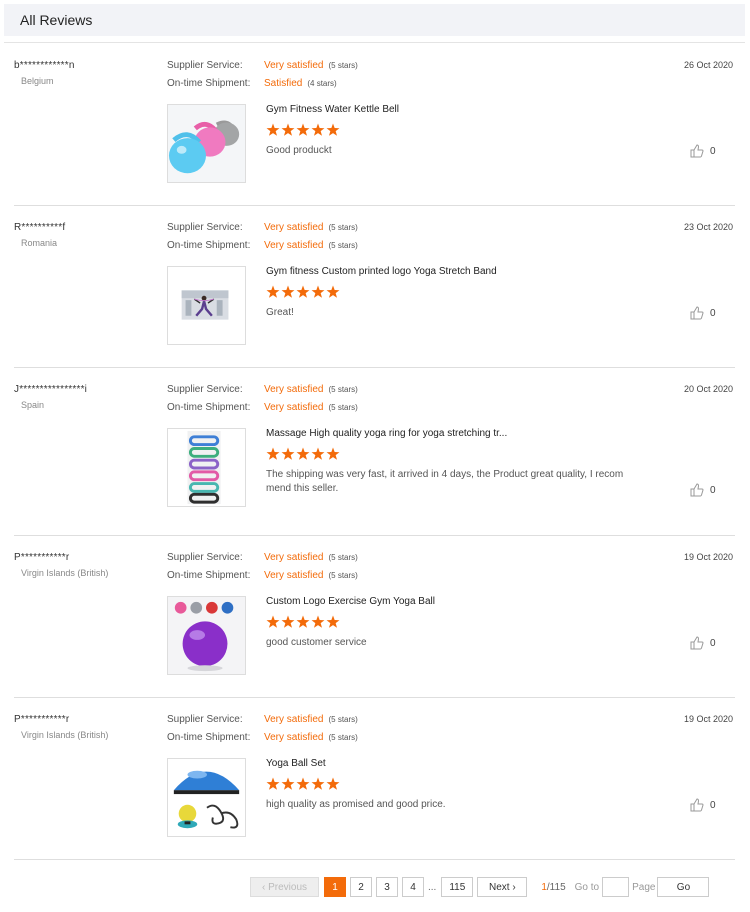  I want to click on shipment-value: Satisfied, so click(283, 83).